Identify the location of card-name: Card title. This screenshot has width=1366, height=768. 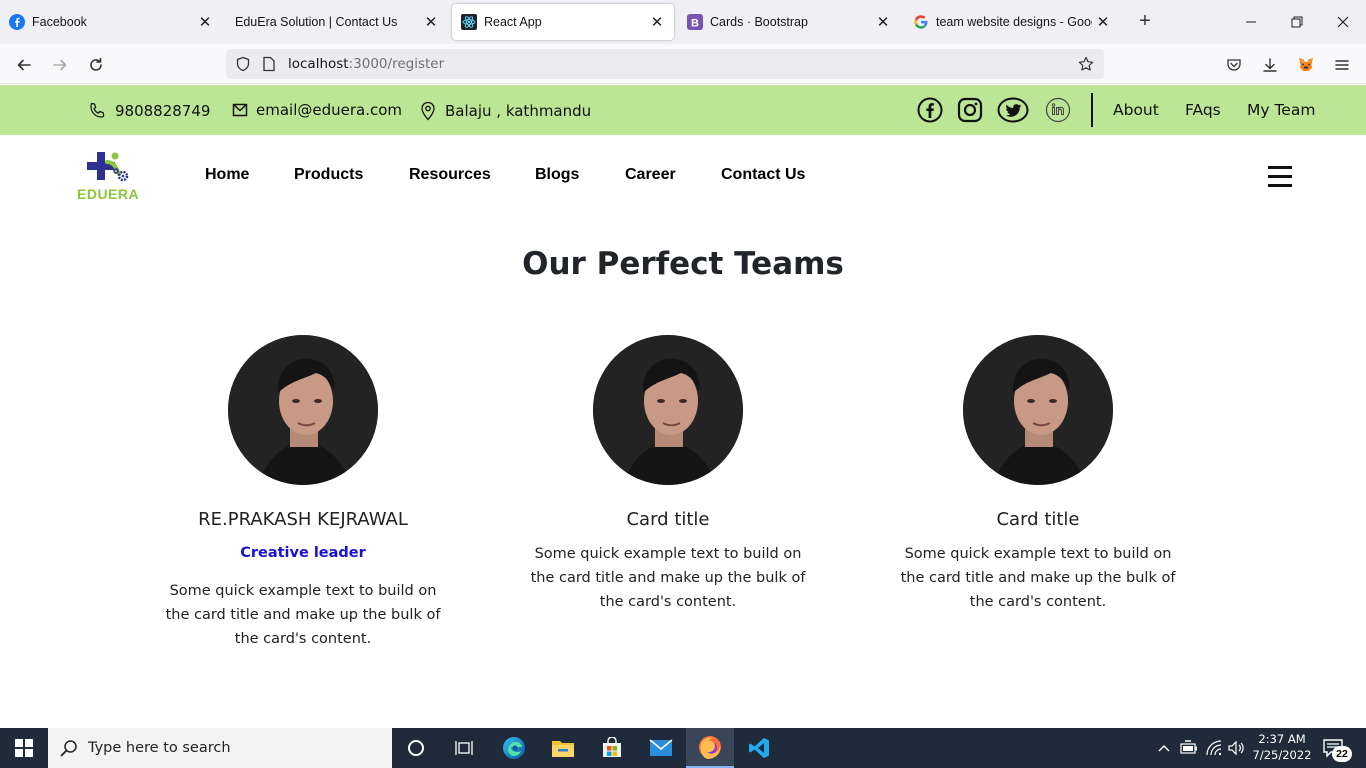
(1038, 519).